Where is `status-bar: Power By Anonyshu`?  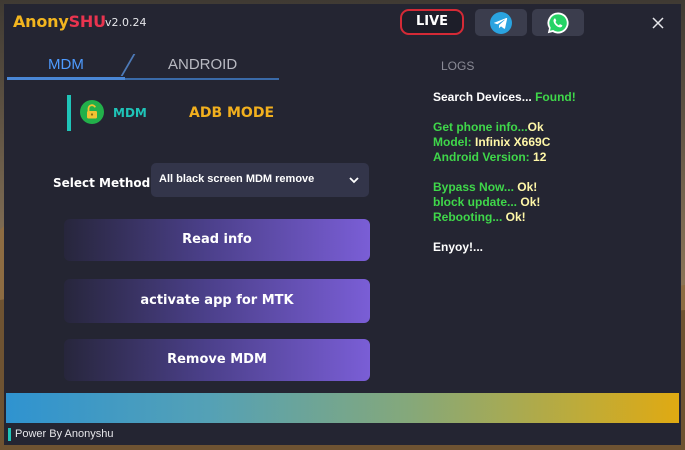
status-bar: Power By Anonyshu is located at coordinates (342, 434).